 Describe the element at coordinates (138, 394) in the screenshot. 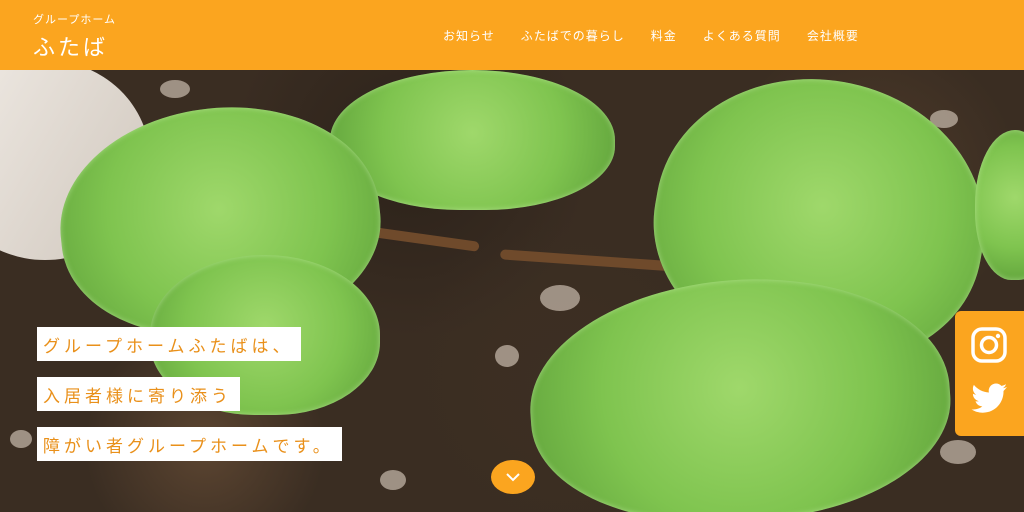

I see `hero-catch-line-2: 入居者様に寄り添う` at that location.